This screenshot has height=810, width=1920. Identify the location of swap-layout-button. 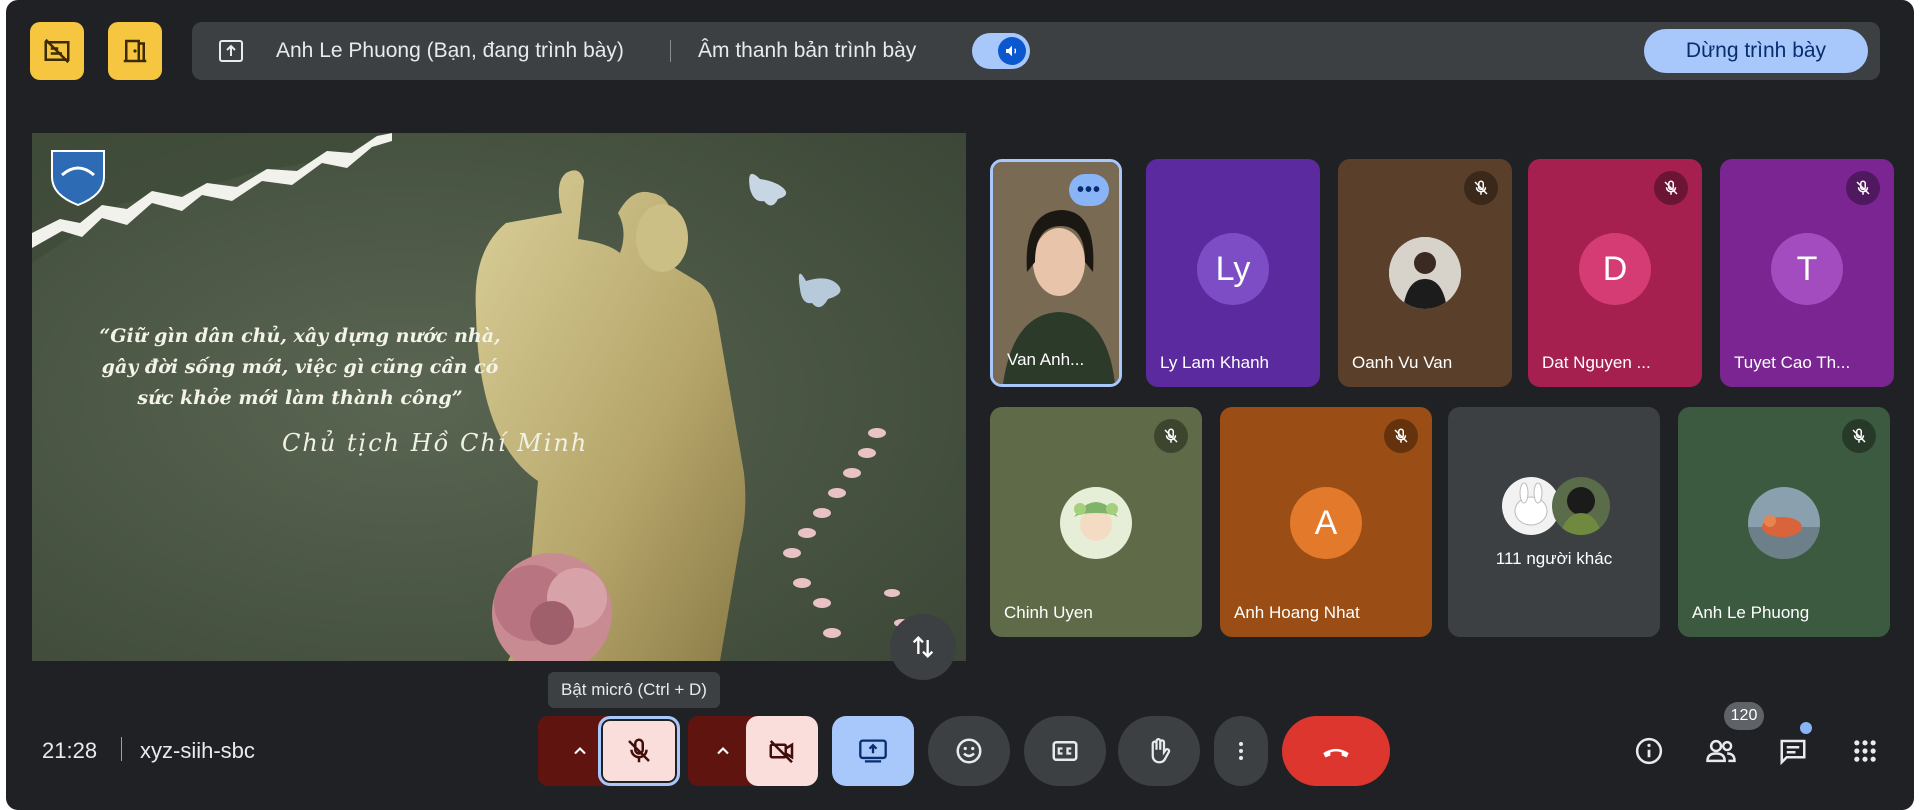
(923, 647).